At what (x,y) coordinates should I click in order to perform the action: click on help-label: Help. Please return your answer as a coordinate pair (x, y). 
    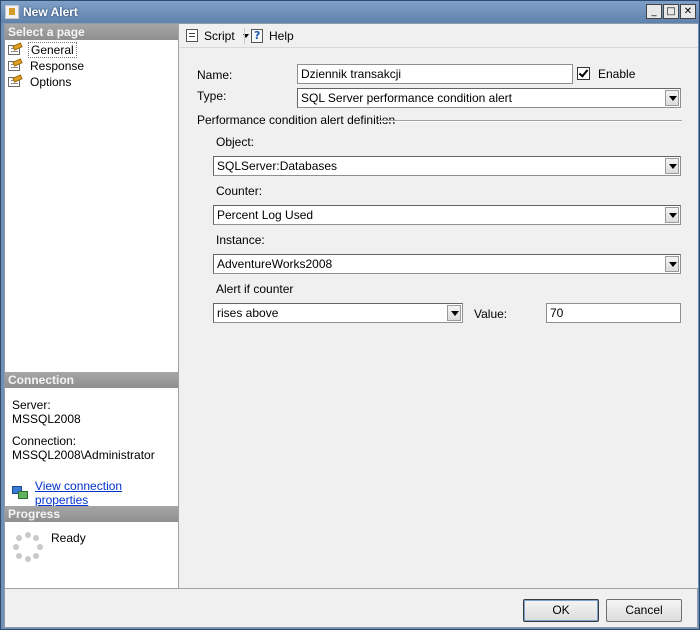
    Looking at the image, I should click on (281, 36).